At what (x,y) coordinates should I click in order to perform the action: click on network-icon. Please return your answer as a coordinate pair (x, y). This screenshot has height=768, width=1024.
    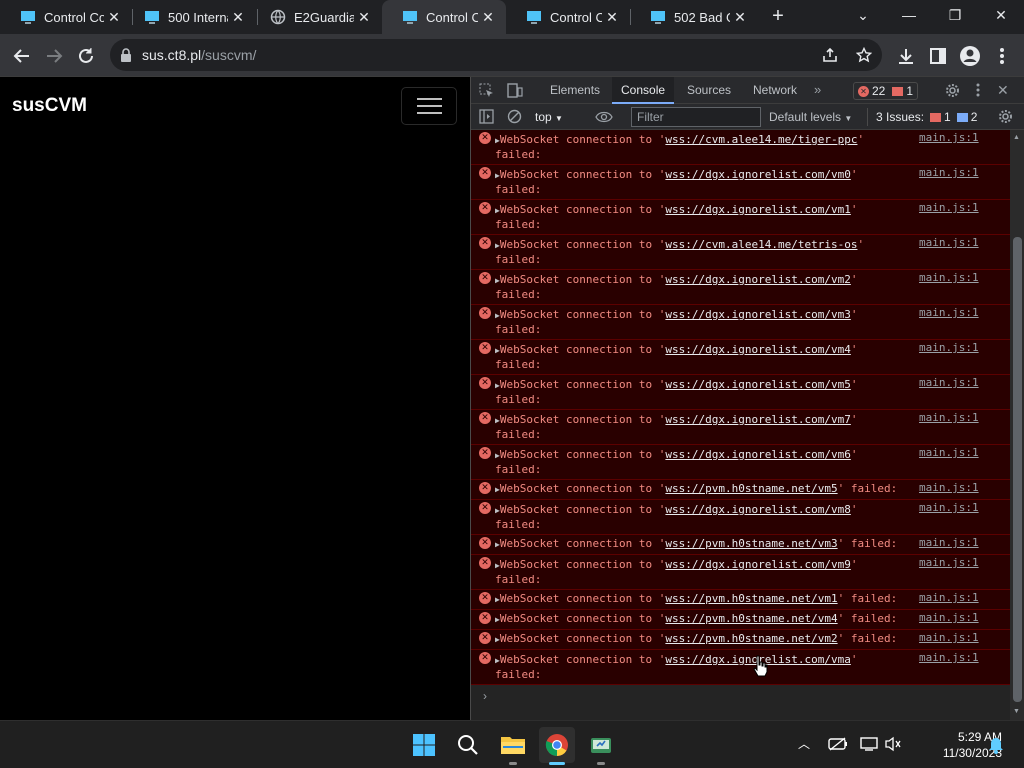
    Looking at the image, I should click on (869, 744).